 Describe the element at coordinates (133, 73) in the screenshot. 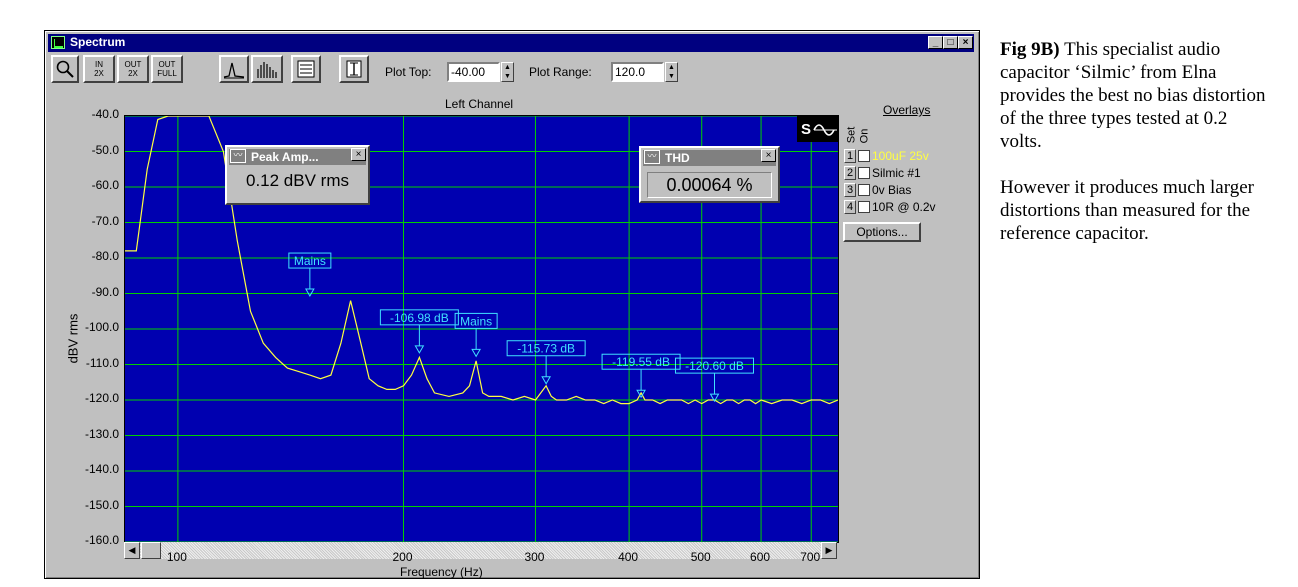

I see `zoom-out-2x-label-bottom: 2X` at that location.